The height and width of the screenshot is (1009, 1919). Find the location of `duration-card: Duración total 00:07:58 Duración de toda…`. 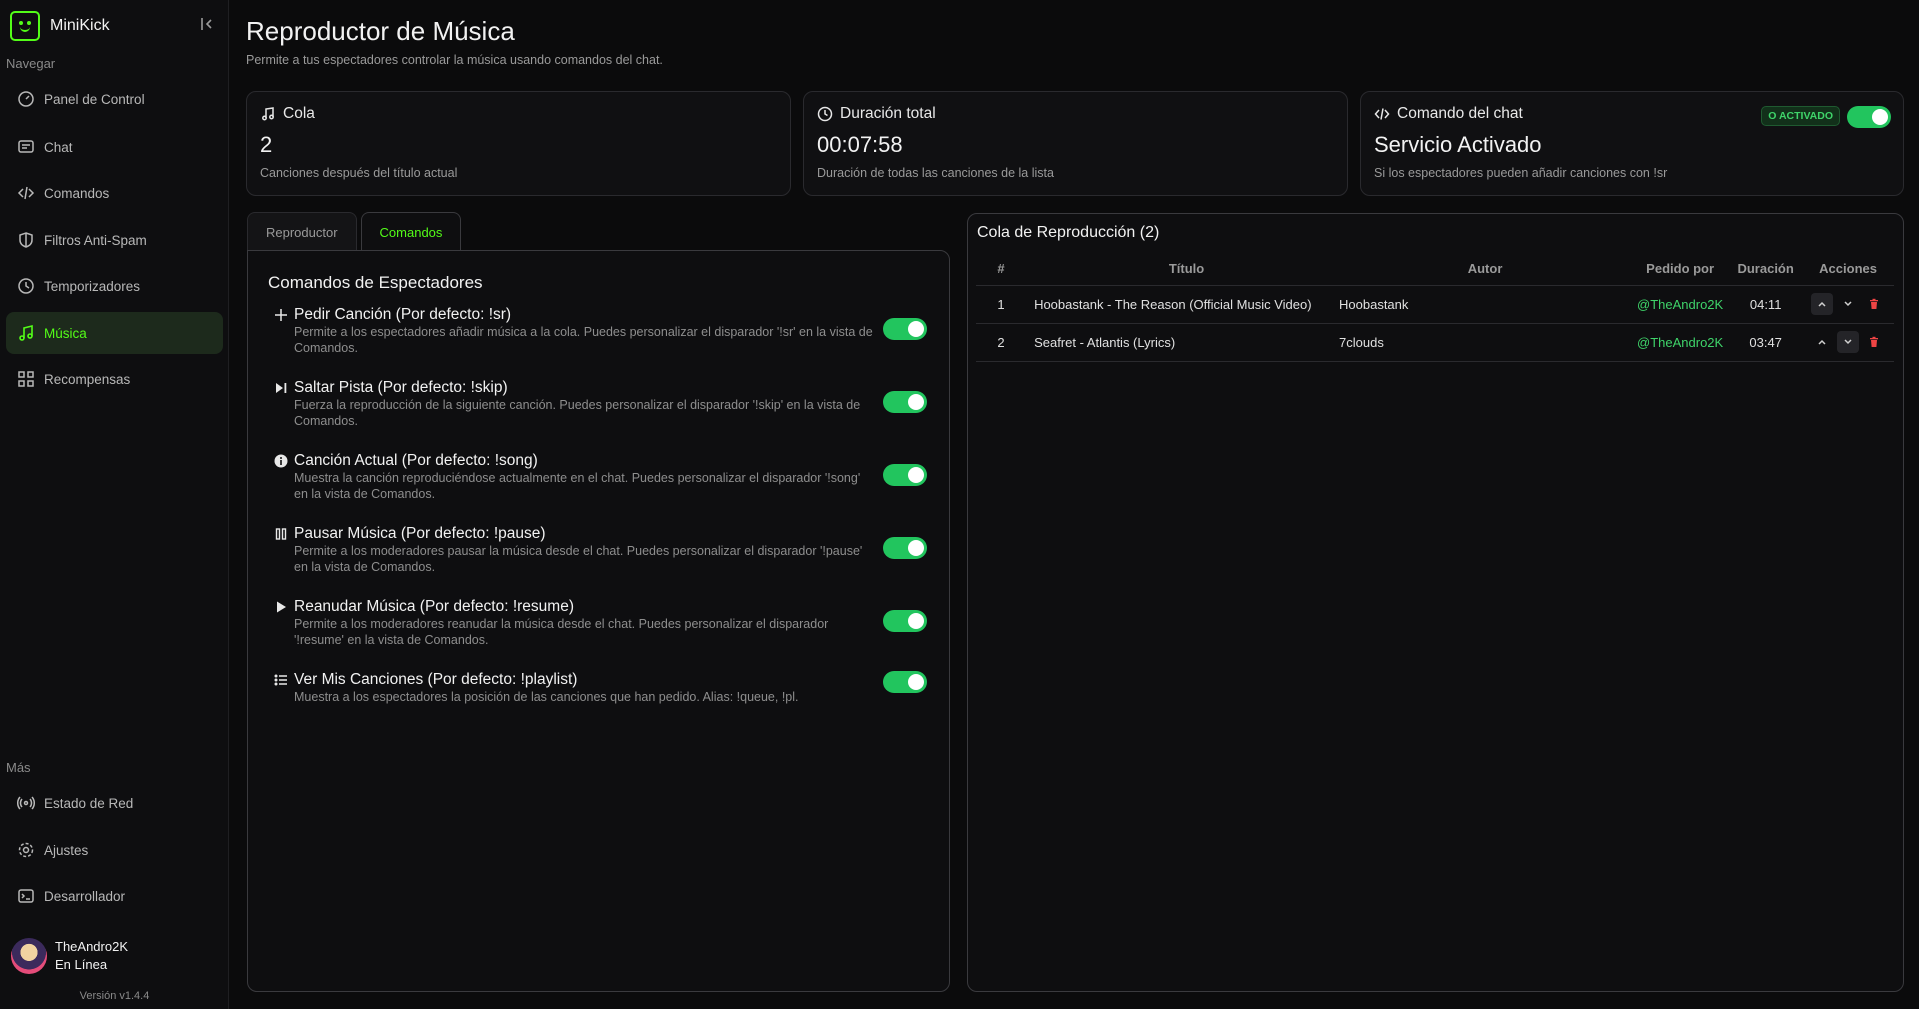

duration-card: Duración total 00:07:58 Duración de toda… is located at coordinates (1075, 143).